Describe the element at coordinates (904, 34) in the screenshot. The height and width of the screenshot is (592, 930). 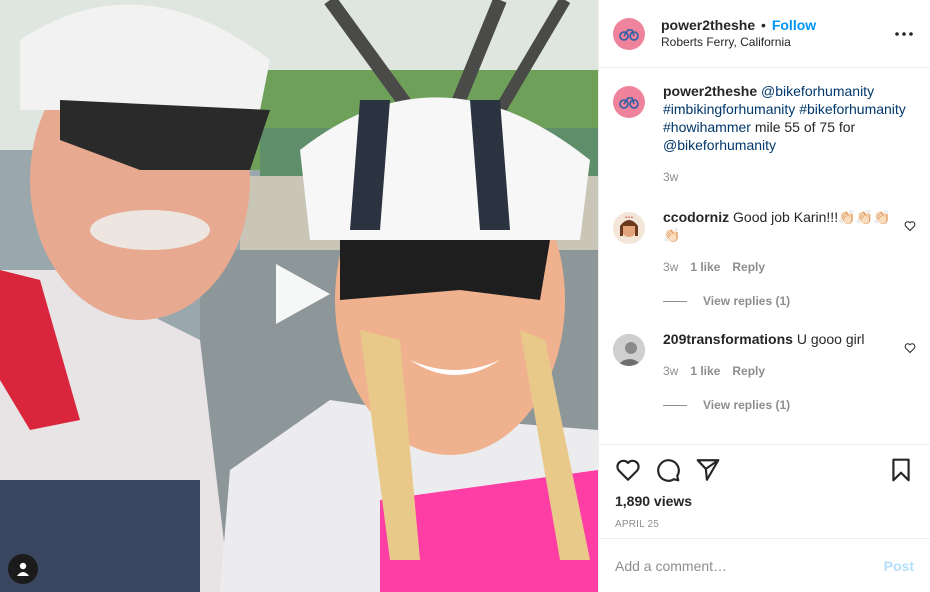
I see `more-options-icon` at that location.